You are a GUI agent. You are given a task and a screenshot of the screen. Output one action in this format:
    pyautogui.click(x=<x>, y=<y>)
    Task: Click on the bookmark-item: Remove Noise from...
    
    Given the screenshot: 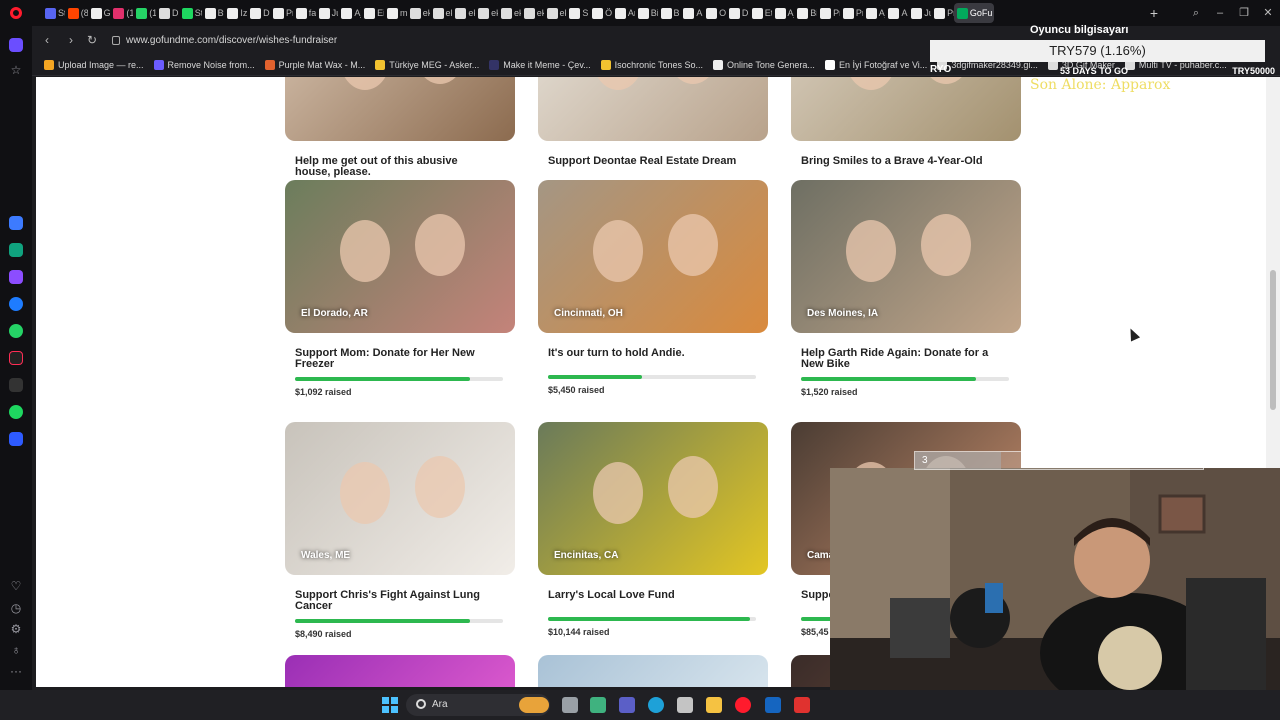 What is the action you would take?
    pyautogui.click(x=204, y=64)
    